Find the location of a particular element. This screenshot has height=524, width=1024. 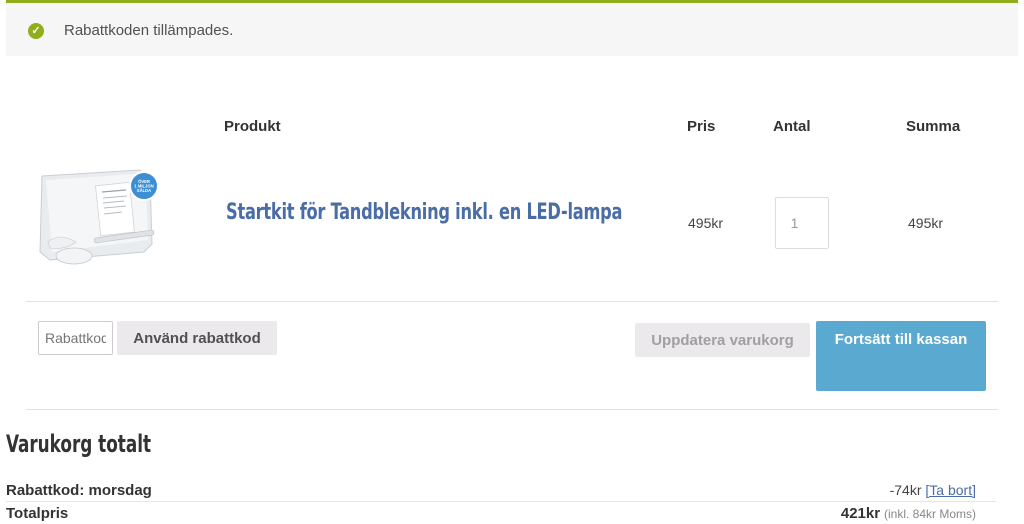

product-price: 495kr is located at coordinates (706, 223).